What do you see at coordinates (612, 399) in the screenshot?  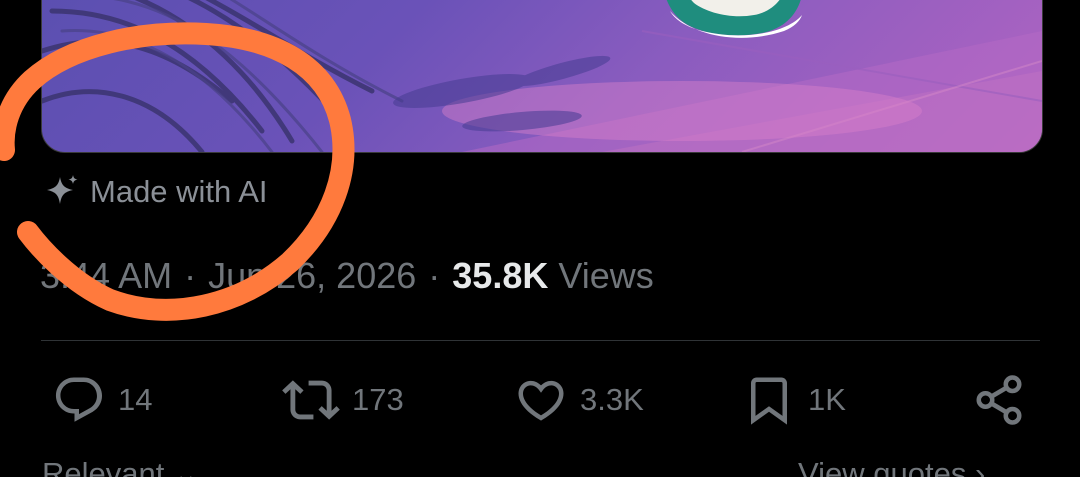 I see `like-count: 3.3K` at bounding box center [612, 399].